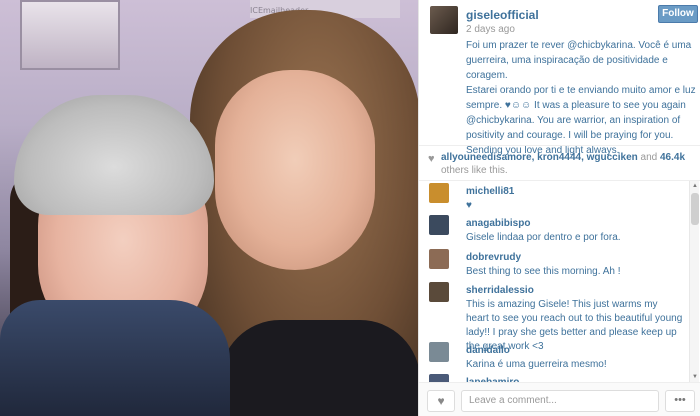 This screenshot has width=700, height=416. I want to click on comment-footer: ♥ Leave a comment... •••, so click(559, 399).